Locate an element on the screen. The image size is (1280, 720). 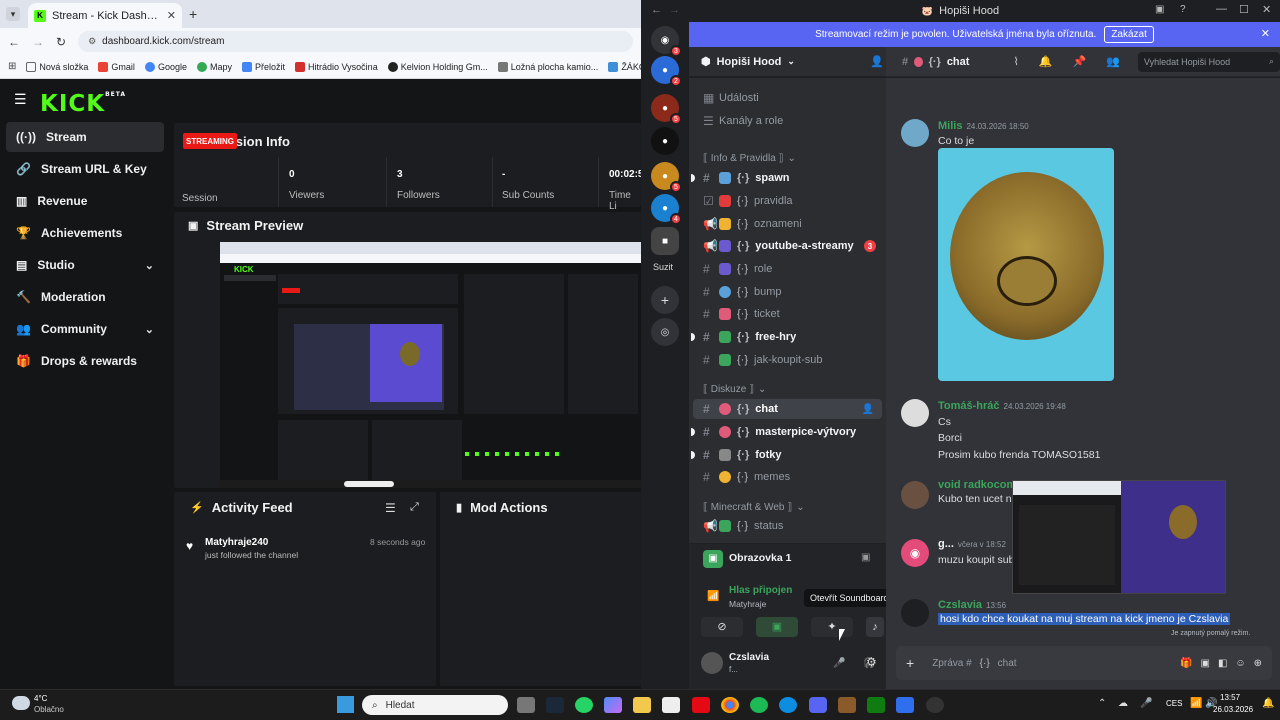
apps-icon: ⊕ is located at coordinates (1258, 663).